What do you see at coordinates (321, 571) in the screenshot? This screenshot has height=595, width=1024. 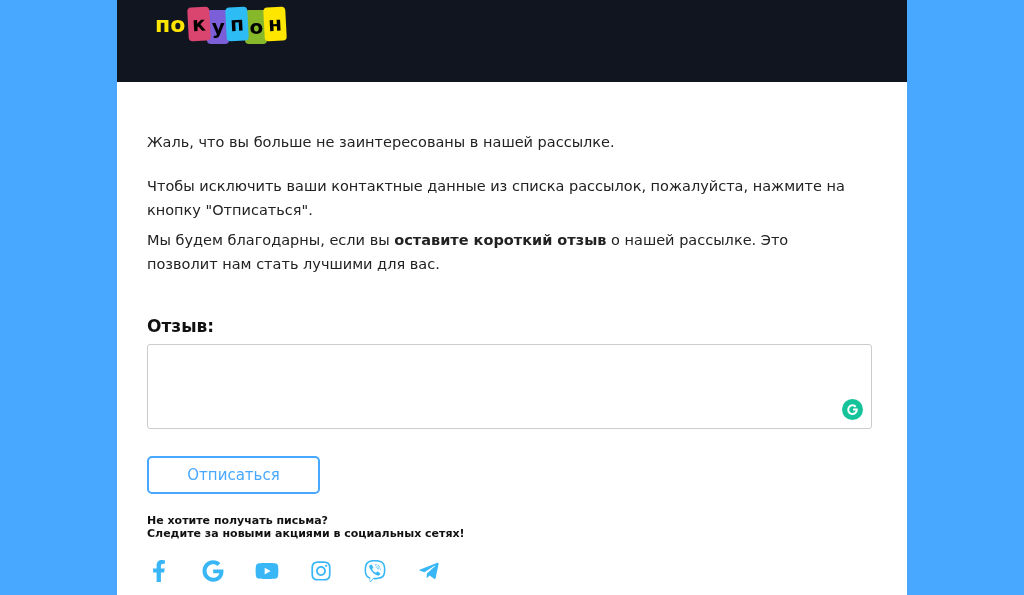 I see `instagram-icon` at bounding box center [321, 571].